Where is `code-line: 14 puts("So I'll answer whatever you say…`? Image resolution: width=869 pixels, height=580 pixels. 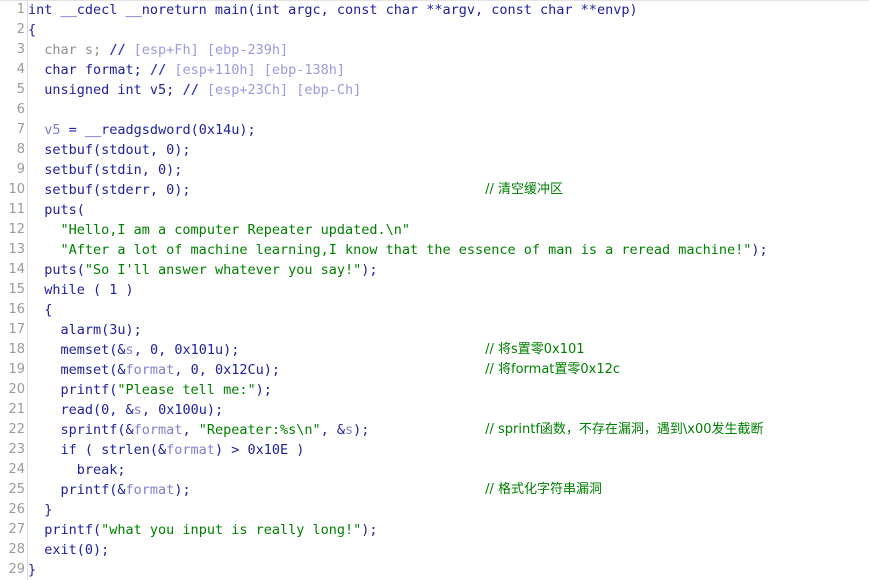 code-line: 14 puts("So I'll answer whatever you say… is located at coordinates (434, 270).